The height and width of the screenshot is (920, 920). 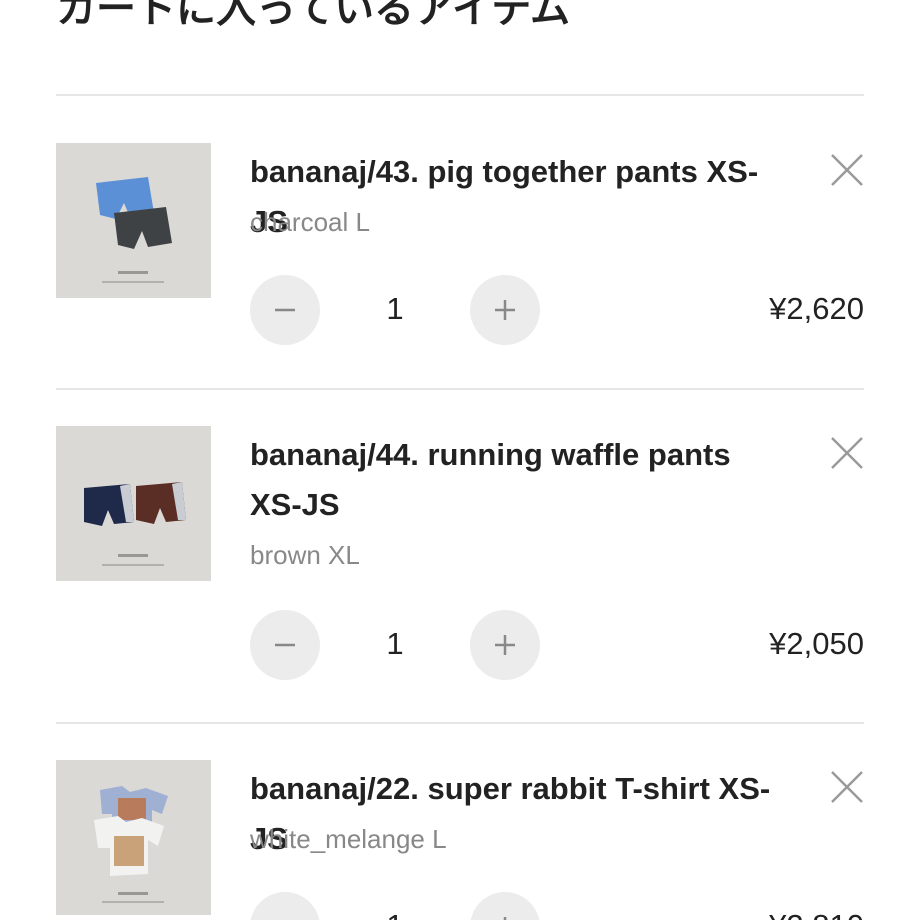 I want to click on product-variant: brown XL, so click(x=305, y=555).